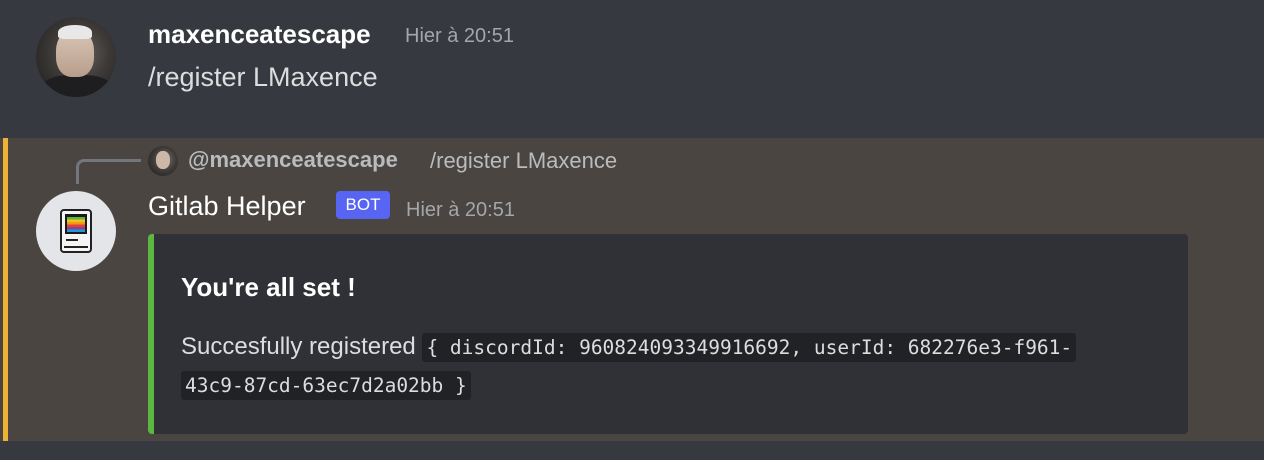 This screenshot has height=460, width=1264. I want to click on reply-avatar, so click(163, 161).